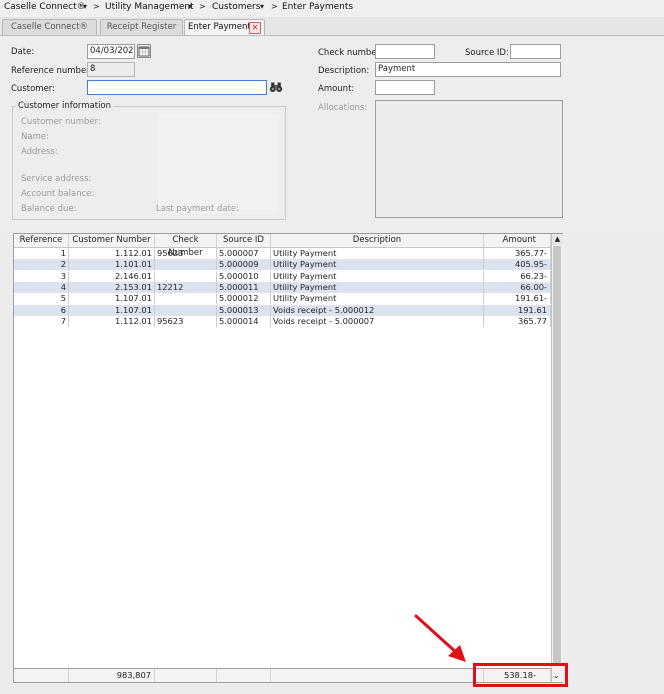  Describe the element at coordinates (41, 287) in the screenshot. I see `cell-reference: 4` at that location.